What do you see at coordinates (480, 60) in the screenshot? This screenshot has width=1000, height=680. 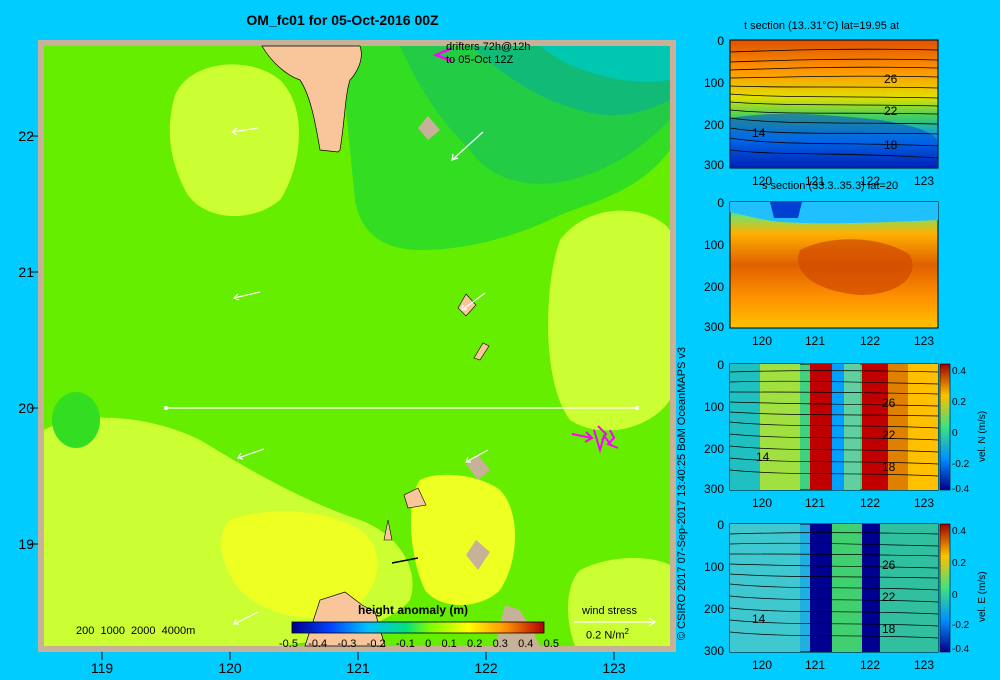 I see `drifters-label-line2: to 05-Oct 12Z` at bounding box center [480, 60].